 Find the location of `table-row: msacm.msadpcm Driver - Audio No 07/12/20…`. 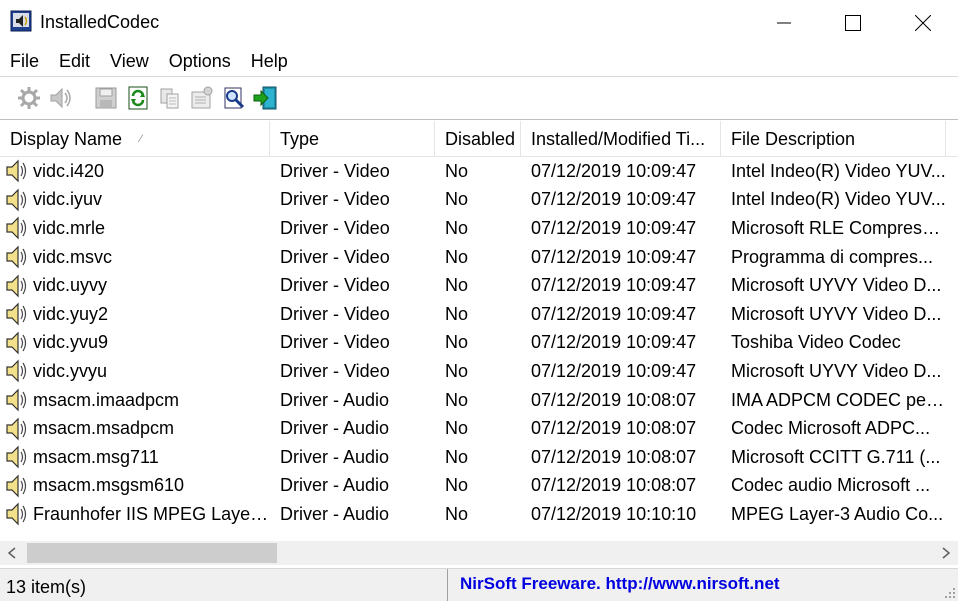

table-row: msacm.msadpcm Driver - Audio No 07/12/20… is located at coordinates (479, 428).